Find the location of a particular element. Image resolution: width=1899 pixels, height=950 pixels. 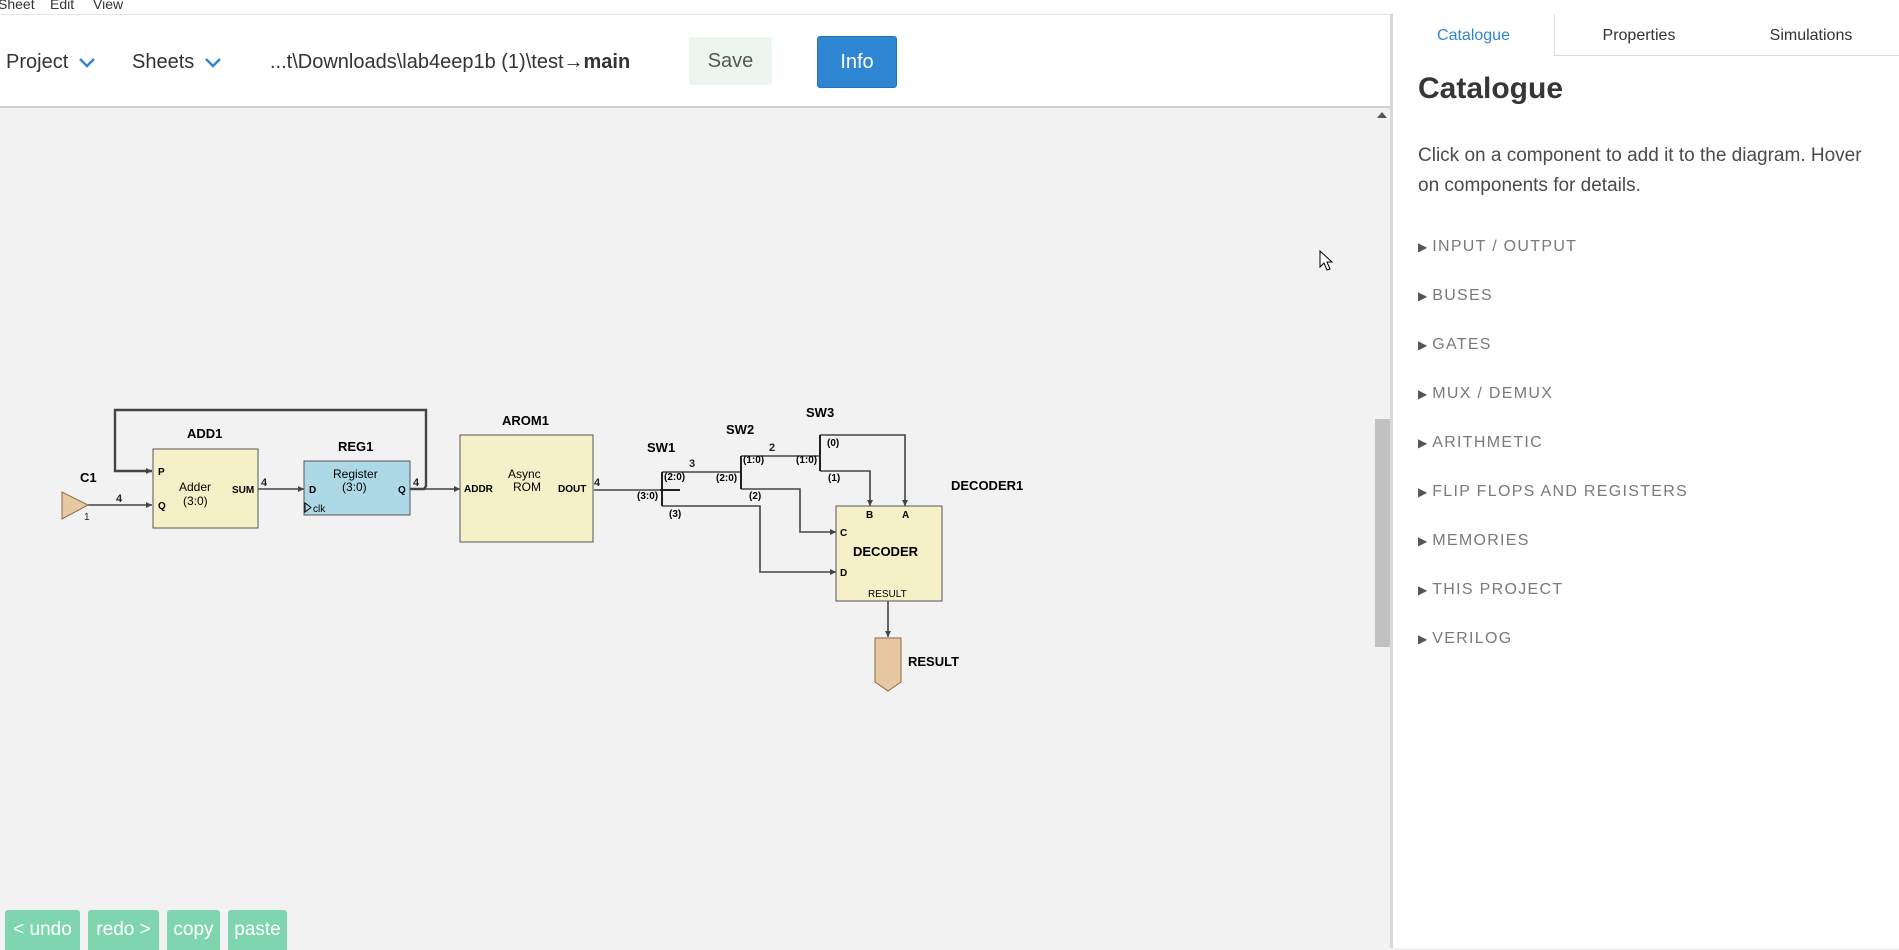

reg1-name: Register is located at coordinates (355, 474).